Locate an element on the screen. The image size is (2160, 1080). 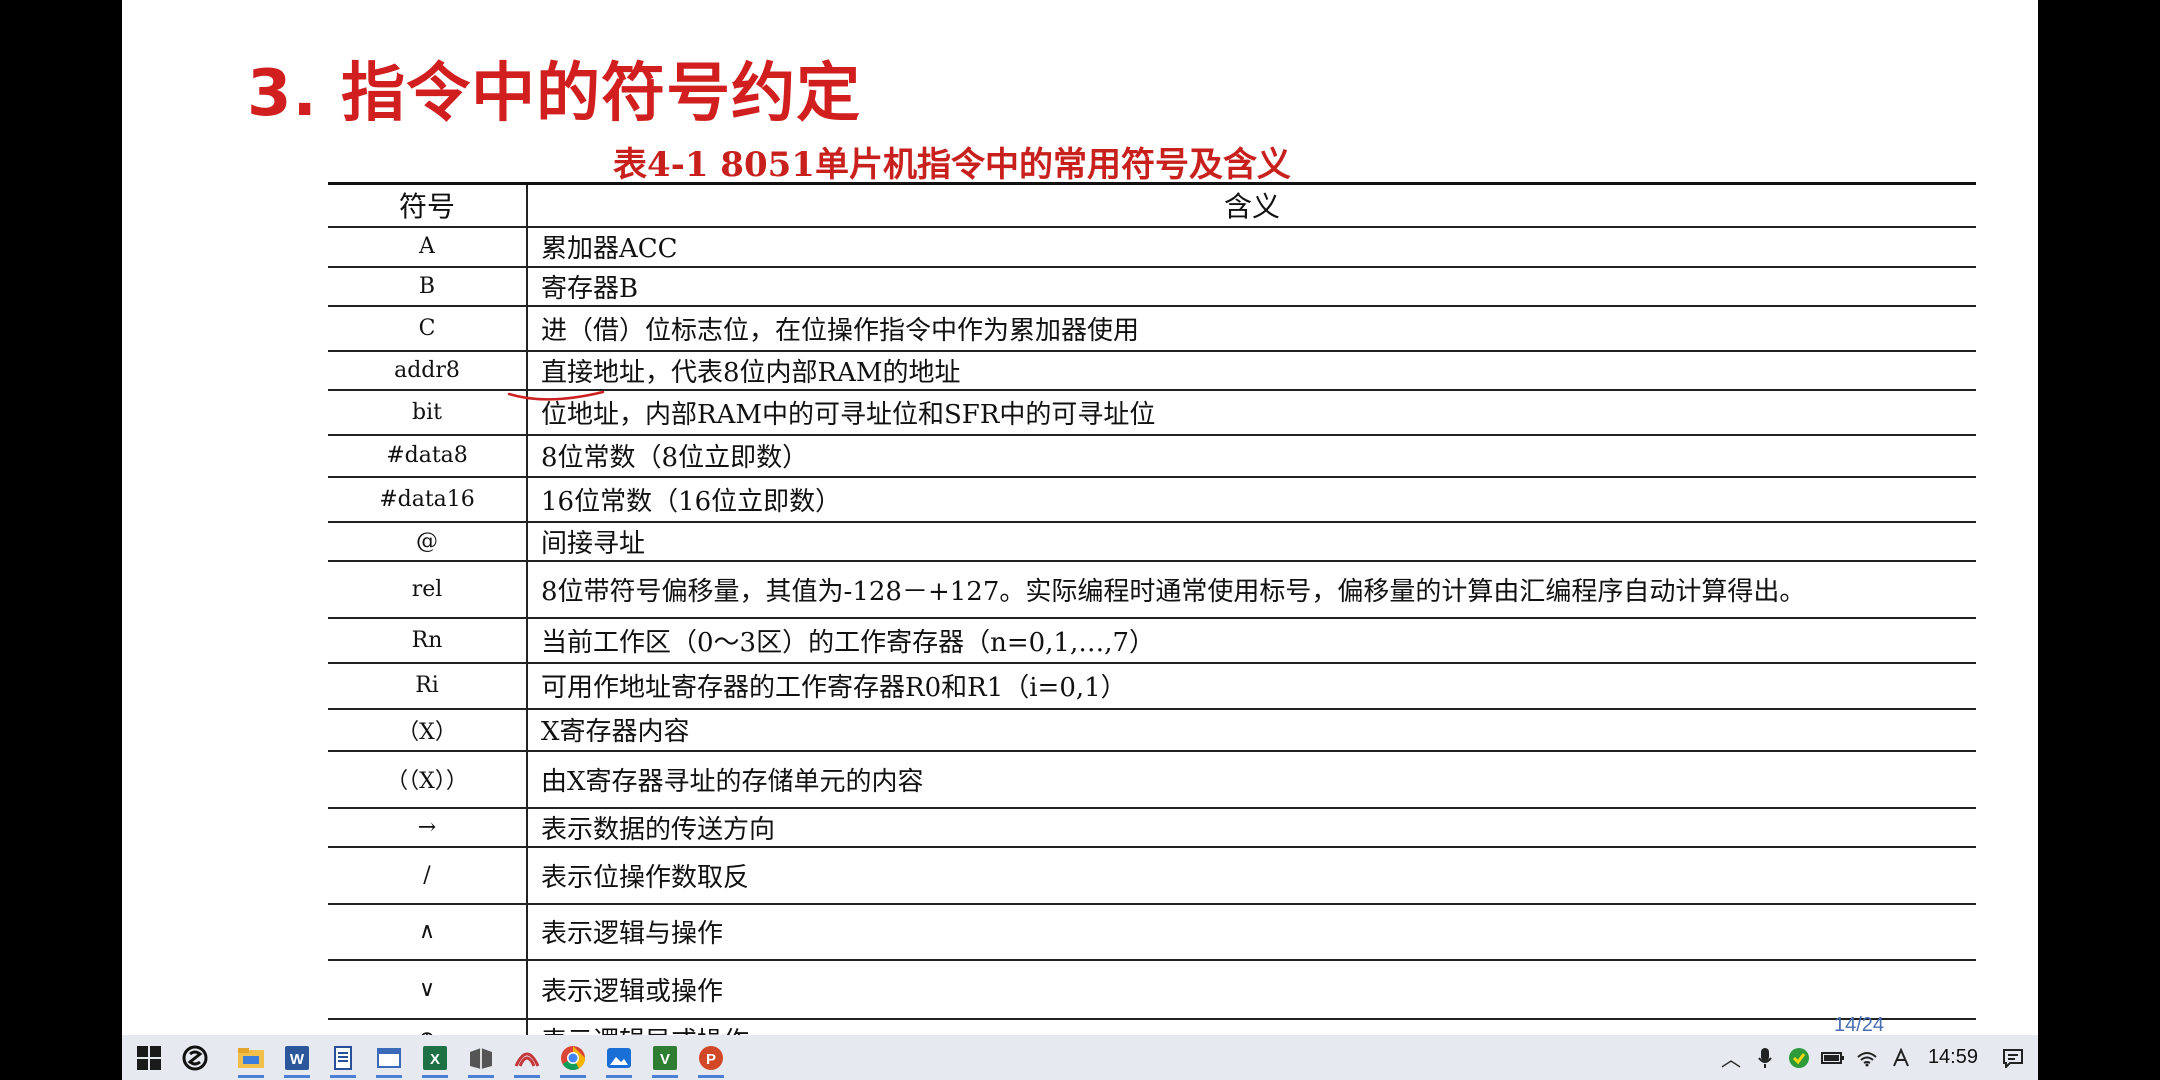
tray-microphone is located at coordinates (1765, 1057).